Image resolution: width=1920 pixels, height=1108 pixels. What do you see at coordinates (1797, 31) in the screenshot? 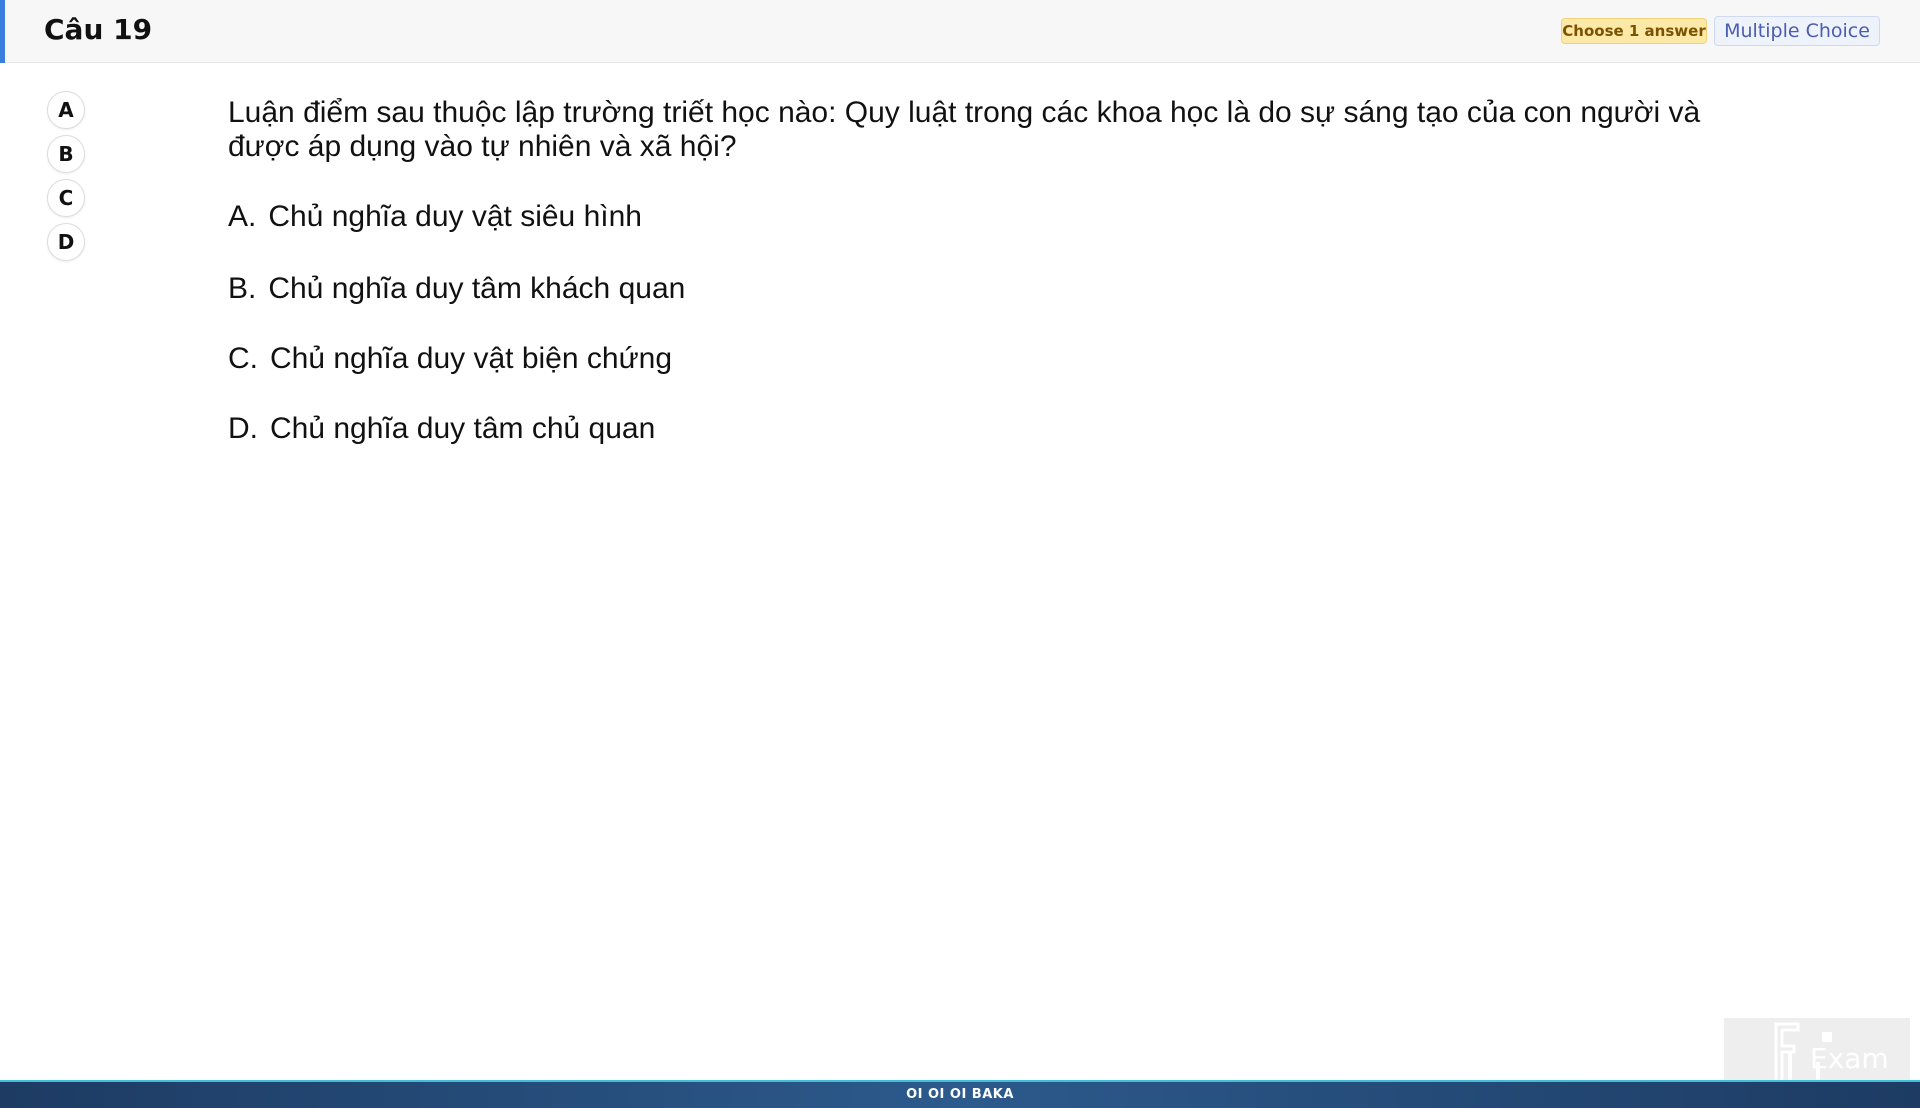
I see `question-type-badge: Multiple Choice` at bounding box center [1797, 31].